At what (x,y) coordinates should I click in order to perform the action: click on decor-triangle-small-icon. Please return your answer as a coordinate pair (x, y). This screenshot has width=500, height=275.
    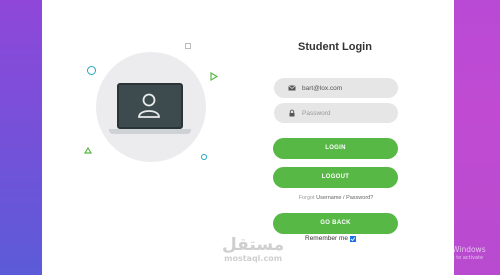
    Looking at the image, I should click on (88, 150).